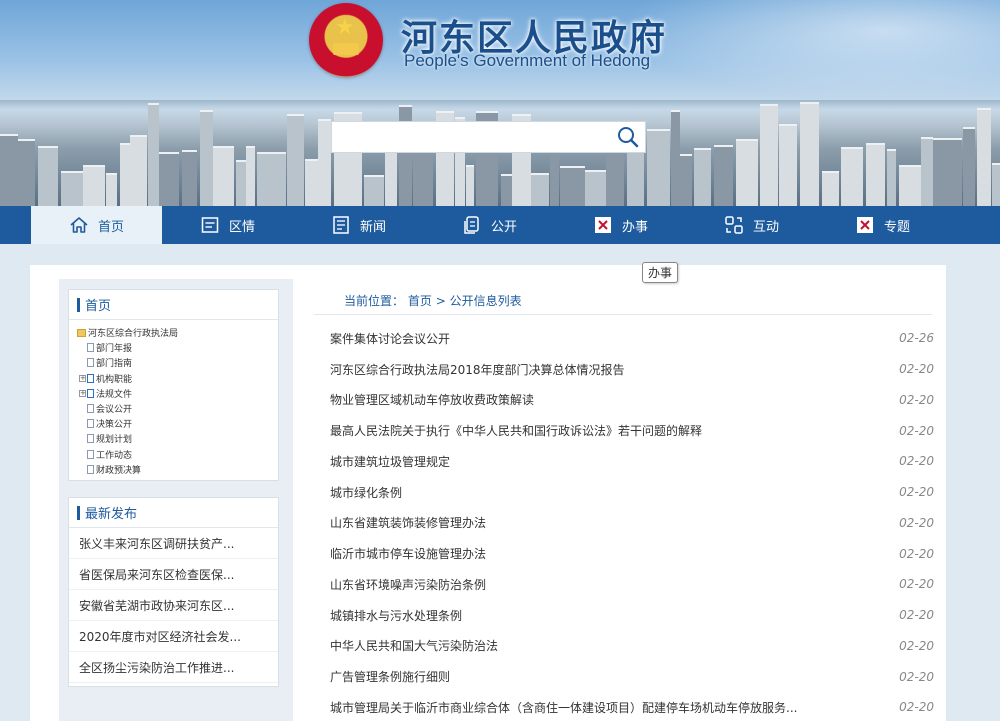 The image size is (1000, 721). What do you see at coordinates (408, 584) in the screenshot?
I see `article-title-link: 山东省环境噪声污染防治条例` at bounding box center [408, 584].